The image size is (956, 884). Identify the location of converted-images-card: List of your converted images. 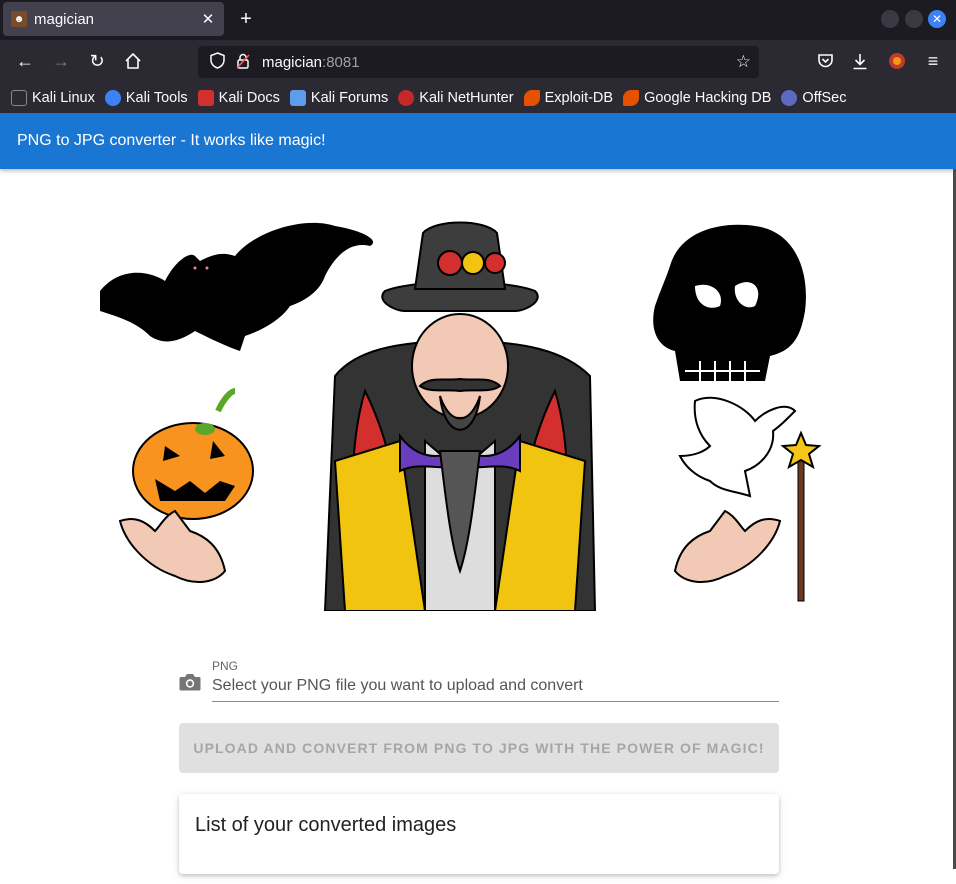
(479, 834).